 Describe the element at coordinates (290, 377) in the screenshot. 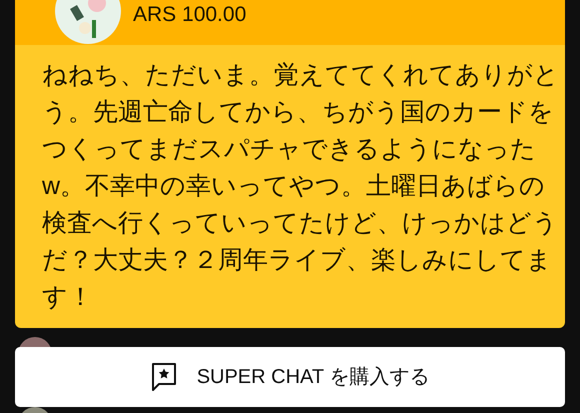

I see `buy-super-chat-button: SUPER CHAT を購入する` at that location.